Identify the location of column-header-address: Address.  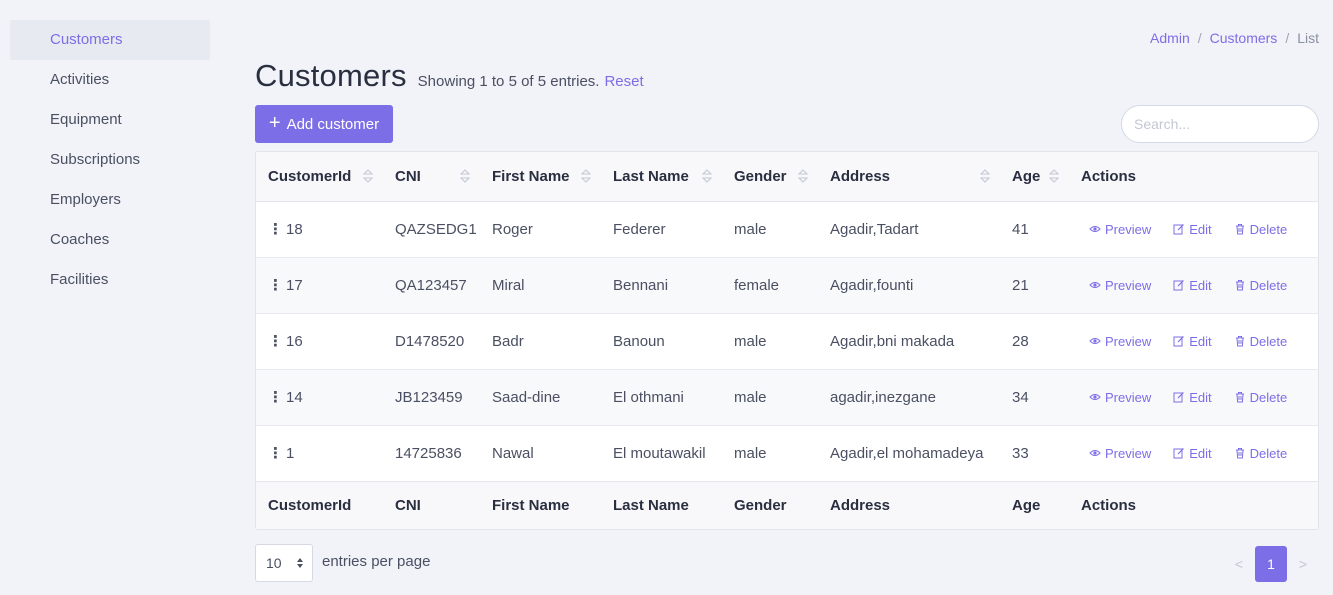
(909, 177).